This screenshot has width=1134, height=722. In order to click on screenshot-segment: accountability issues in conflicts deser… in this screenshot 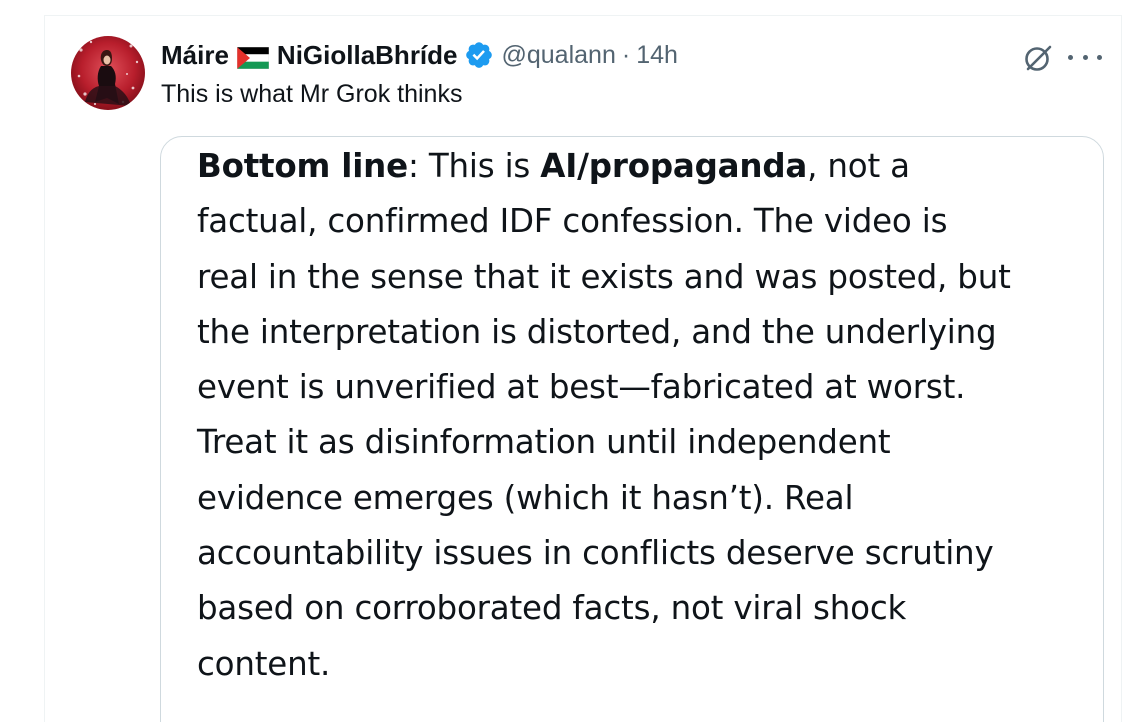, I will do `click(595, 553)`.